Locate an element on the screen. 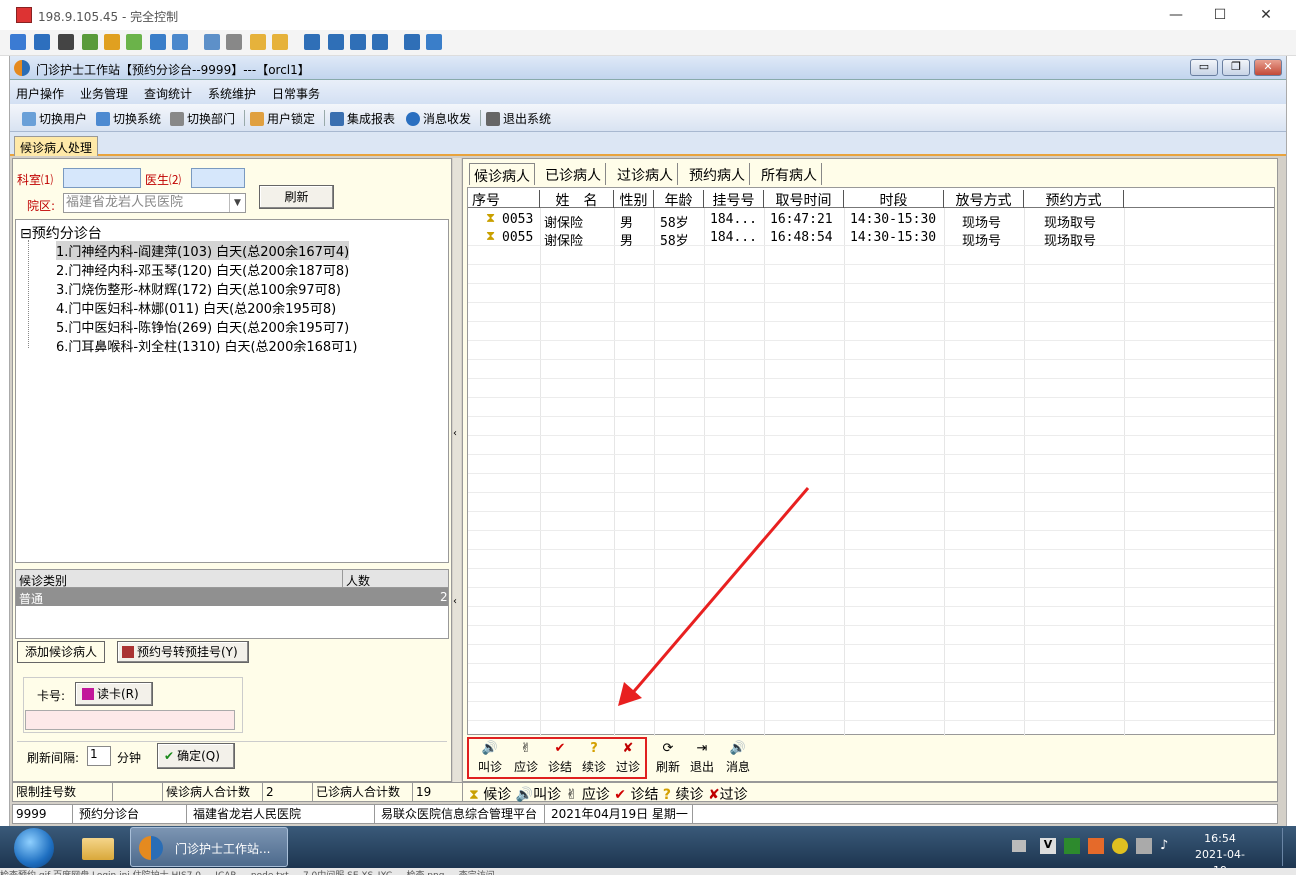 This screenshot has height=875, width=1296. col-seq: 序号 is located at coordinates (504, 199).